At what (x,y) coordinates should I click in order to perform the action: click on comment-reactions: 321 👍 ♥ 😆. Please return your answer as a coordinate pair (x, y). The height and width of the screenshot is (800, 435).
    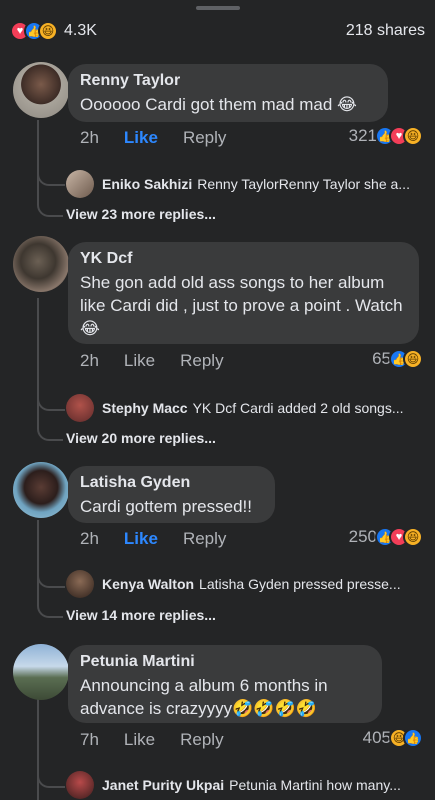
    Looking at the image, I should click on (386, 136).